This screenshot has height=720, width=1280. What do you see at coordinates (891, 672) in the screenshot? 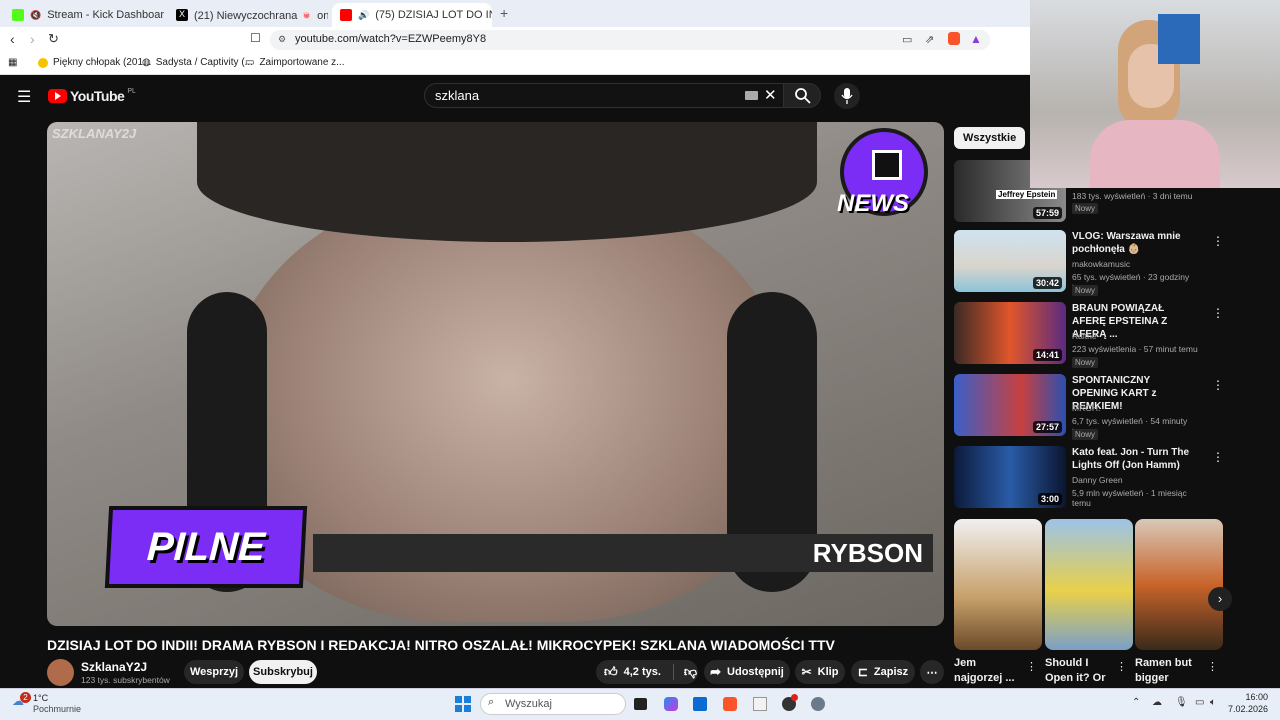
I see `save-label: Zapisz` at bounding box center [891, 672].